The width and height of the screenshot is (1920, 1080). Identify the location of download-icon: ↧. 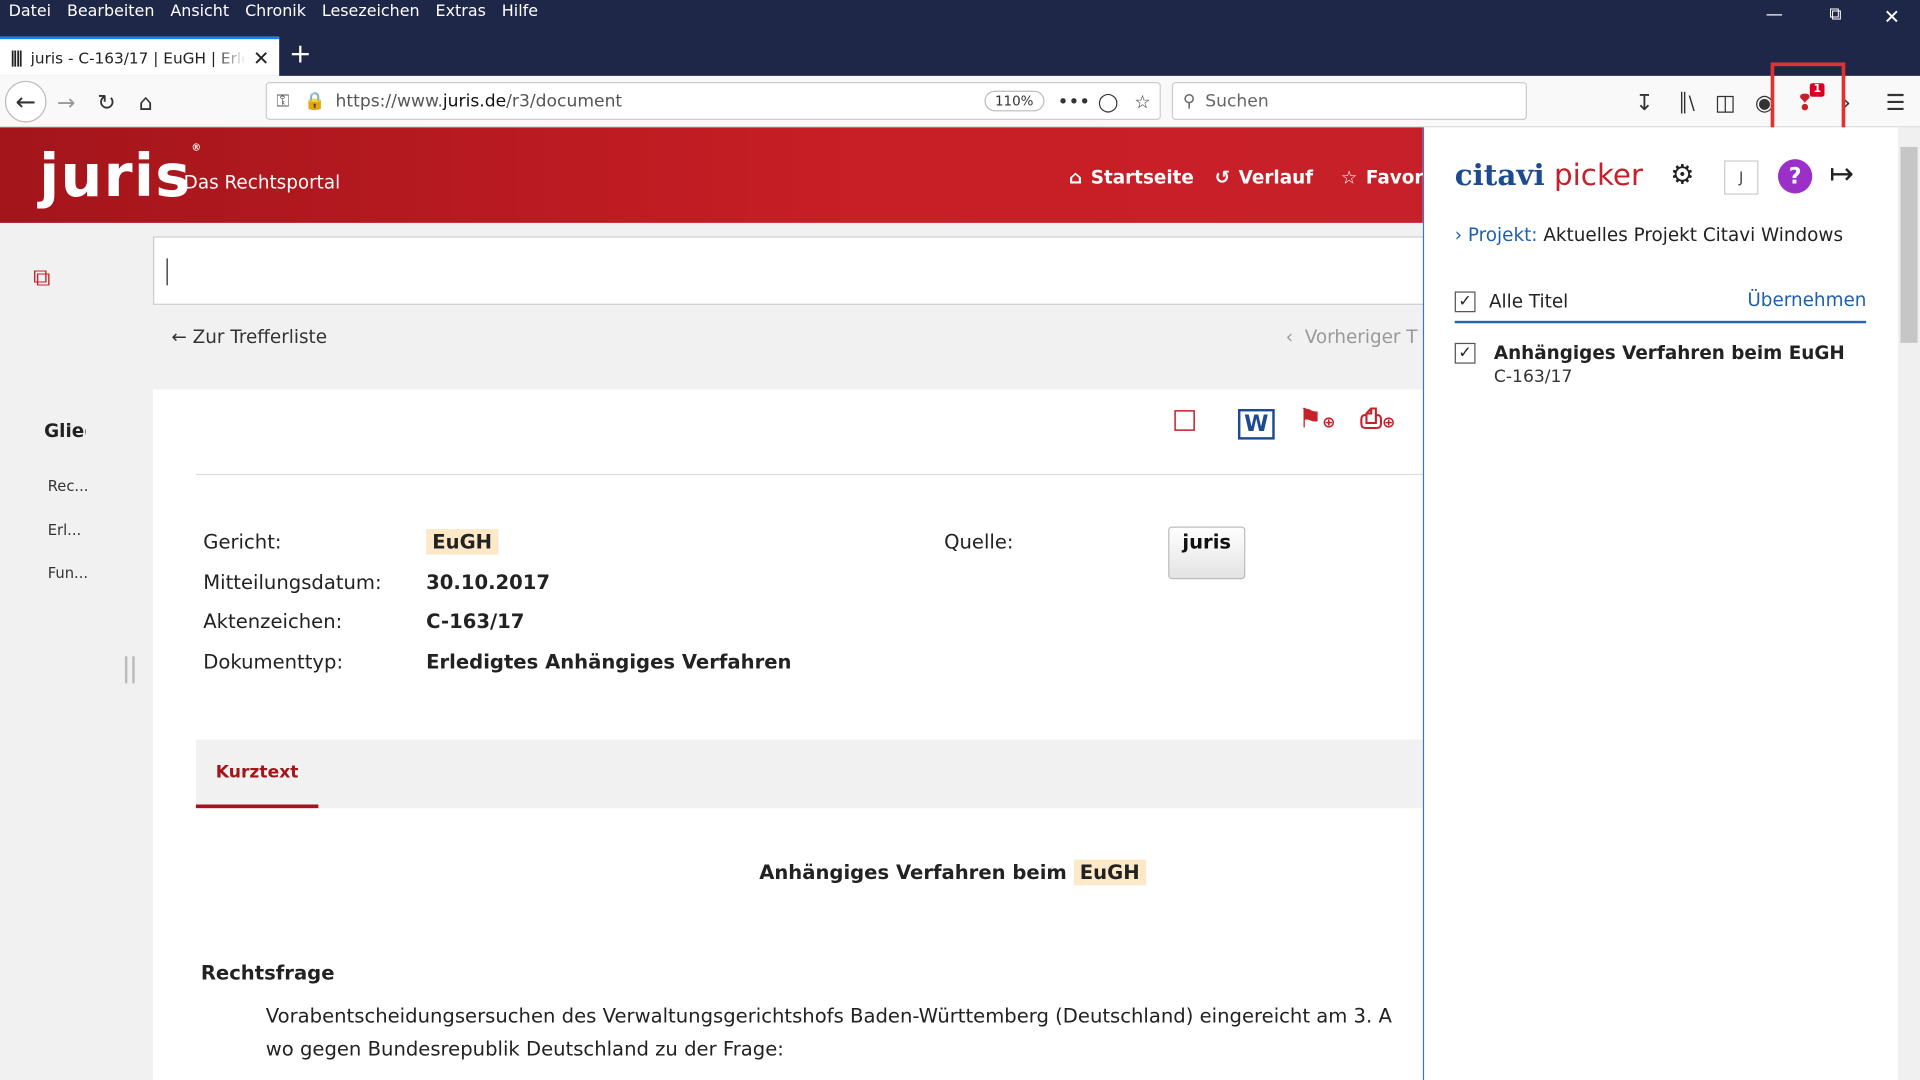
(1644, 103).